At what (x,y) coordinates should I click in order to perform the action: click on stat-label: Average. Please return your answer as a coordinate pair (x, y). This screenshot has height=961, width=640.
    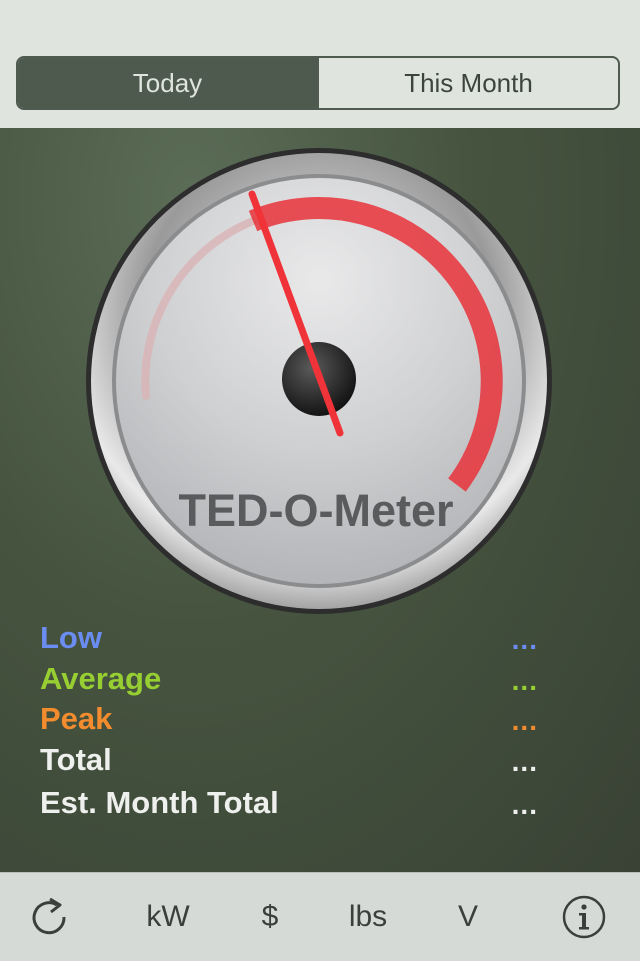
    Looking at the image, I should click on (101, 678).